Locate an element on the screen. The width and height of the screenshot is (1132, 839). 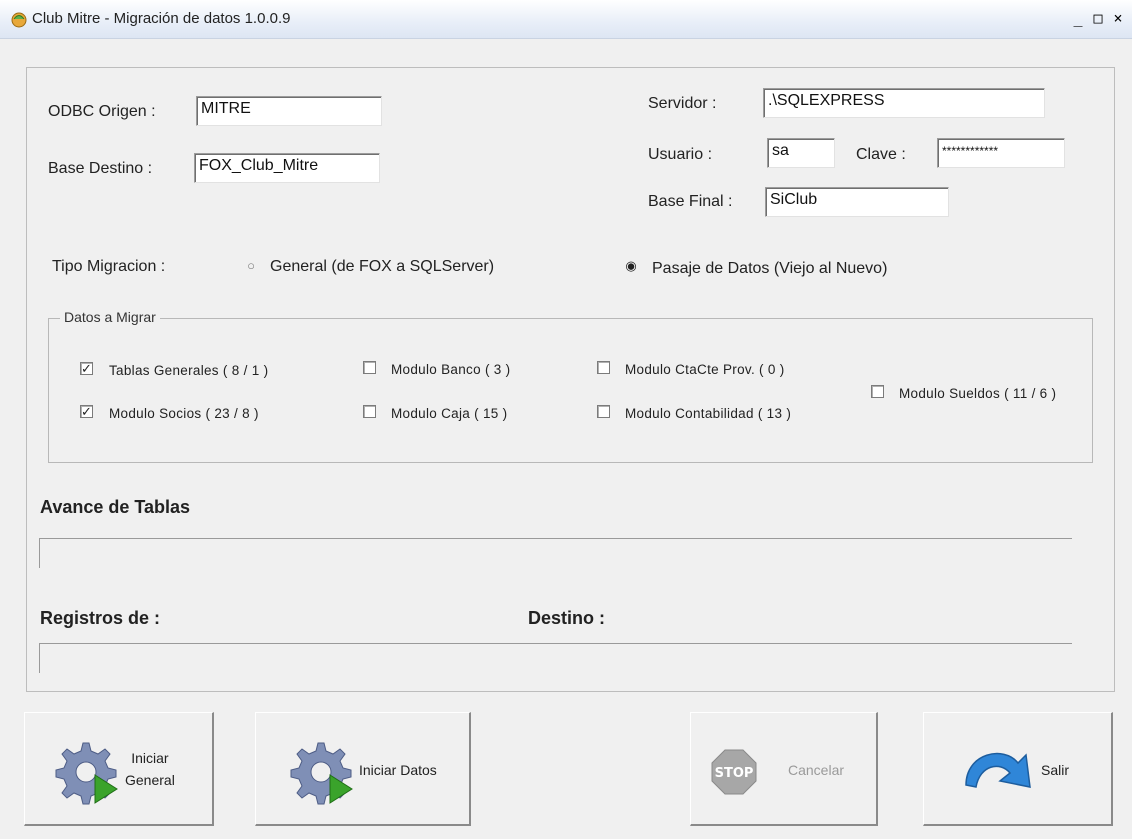
clave-label: Clave : is located at coordinates (881, 154).